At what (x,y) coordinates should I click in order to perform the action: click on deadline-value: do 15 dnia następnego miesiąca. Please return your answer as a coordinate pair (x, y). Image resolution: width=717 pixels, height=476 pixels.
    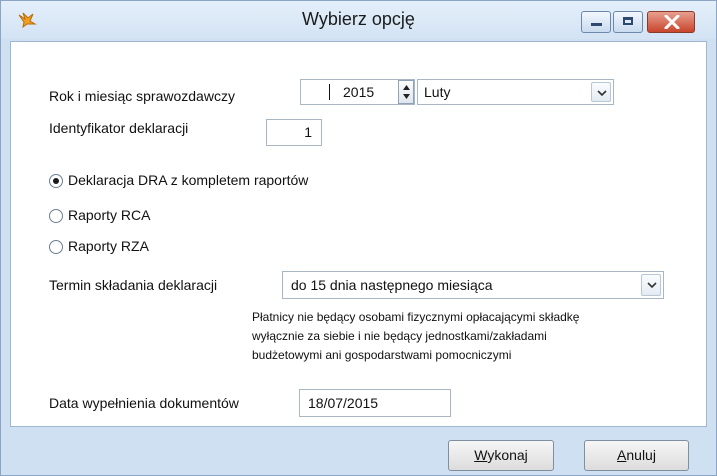
    Looking at the image, I should click on (392, 285).